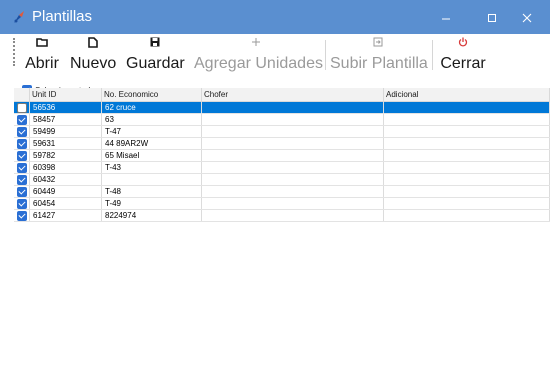 This screenshot has width=550, height=392. What do you see at coordinates (66, 94) in the screenshot?
I see `header-unit-id: Unit ID` at bounding box center [66, 94].